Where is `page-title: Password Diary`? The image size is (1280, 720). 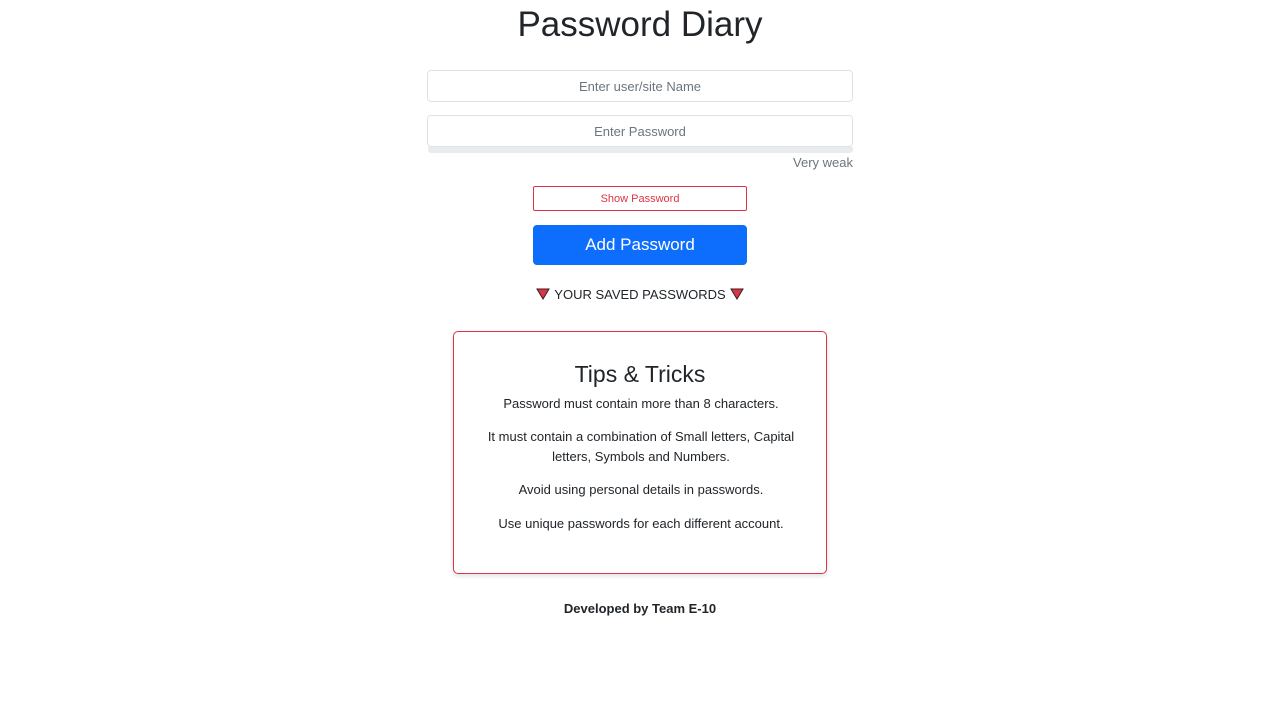 page-title: Password Diary is located at coordinates (640, 24).